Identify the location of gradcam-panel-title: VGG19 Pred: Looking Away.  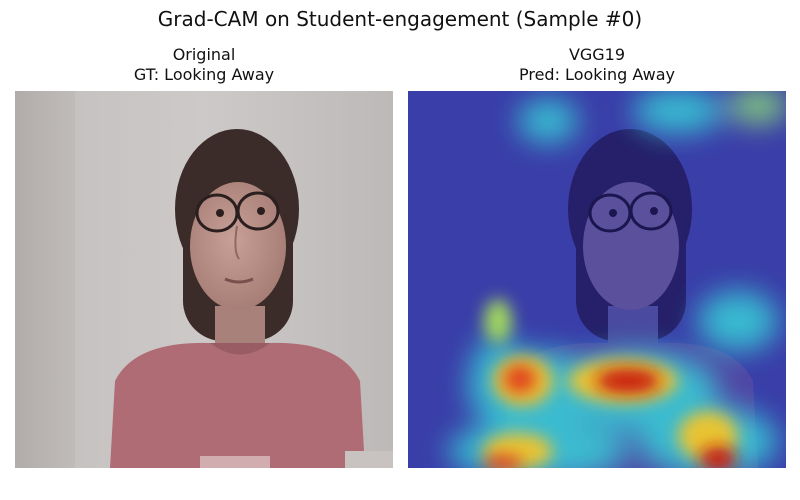
(597, 67).